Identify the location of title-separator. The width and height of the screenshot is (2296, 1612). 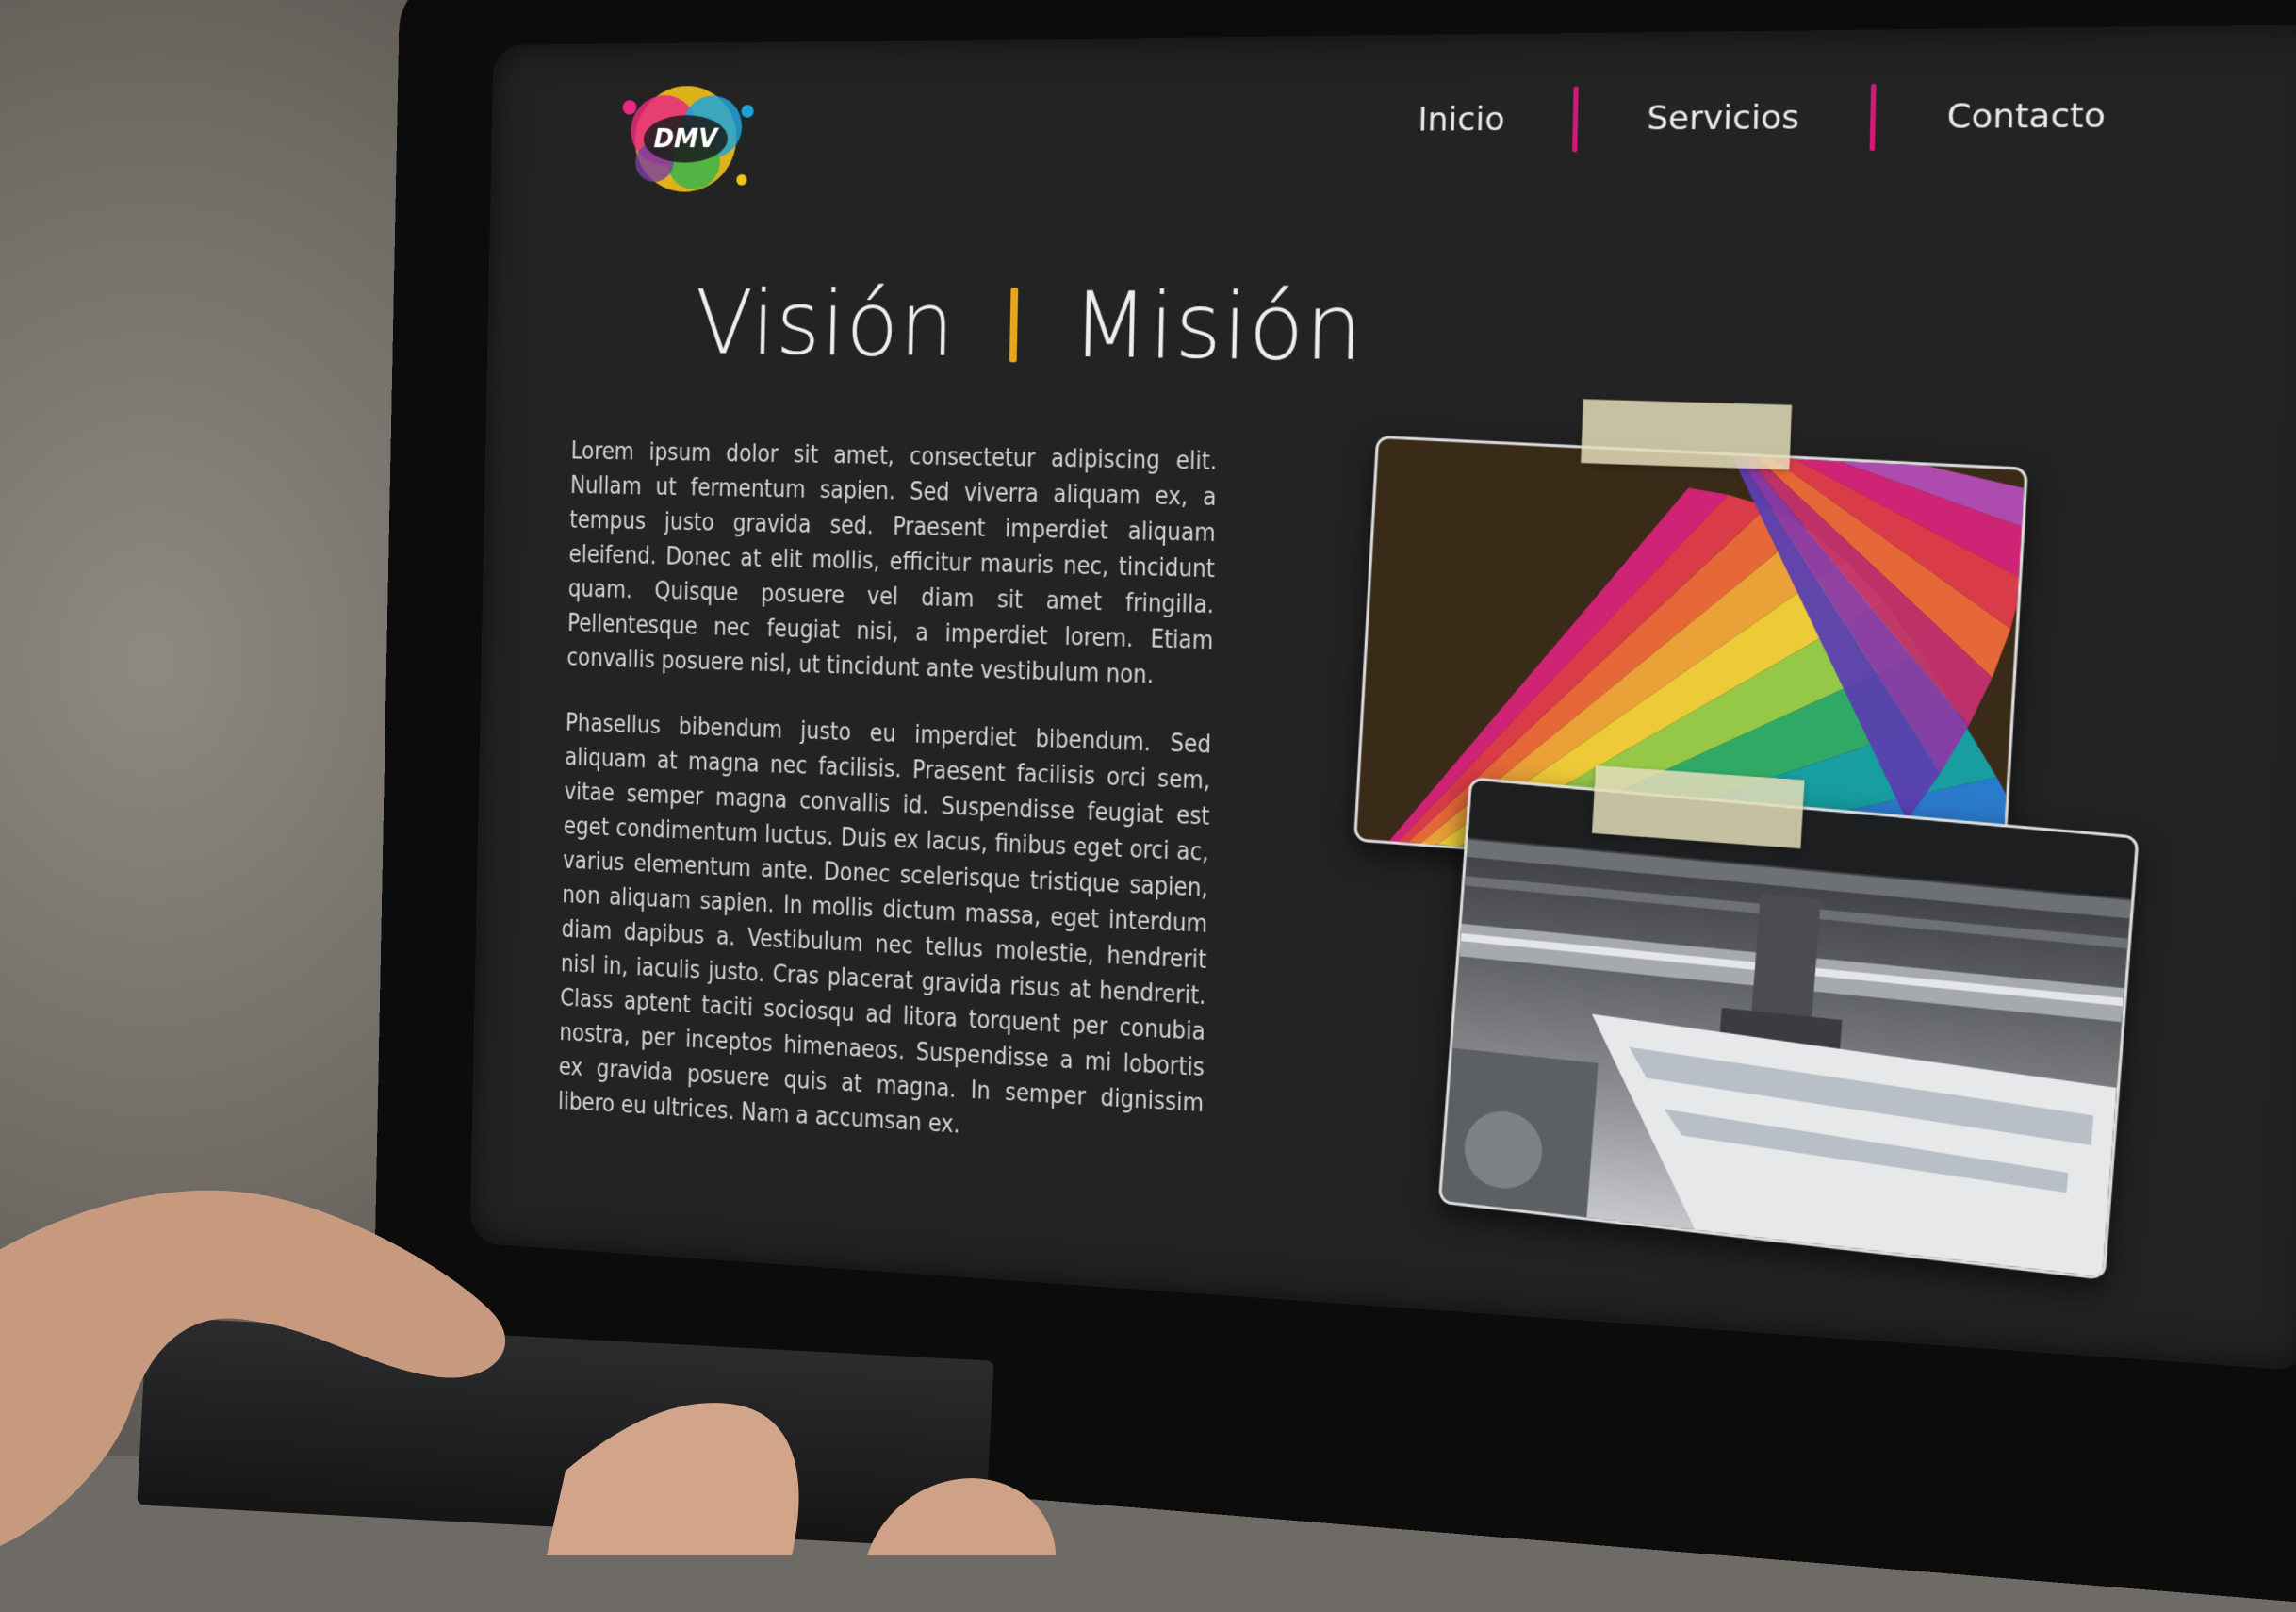
(1013, 325).